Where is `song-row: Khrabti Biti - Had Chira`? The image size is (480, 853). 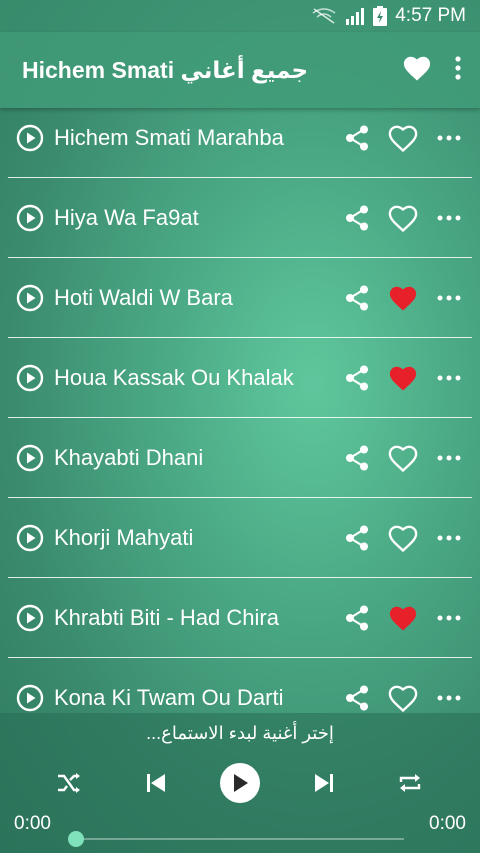 song-row: Khrabti Biti - Had Chira is located at coordinates (240, 618).